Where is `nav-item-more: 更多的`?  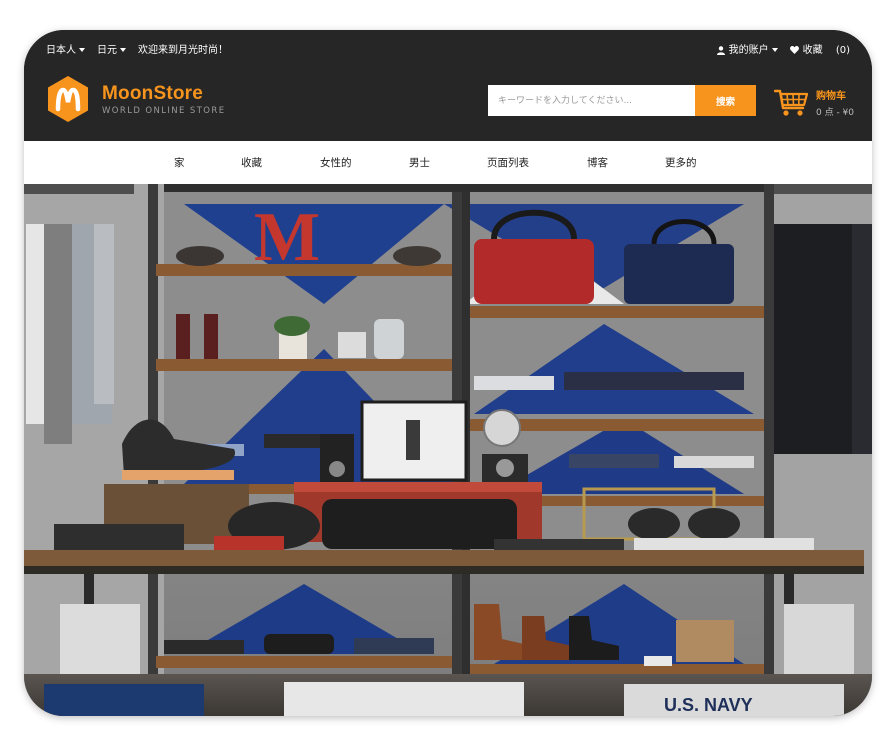 nav-item-more: 更多的 is located at coordinates (681, 162).